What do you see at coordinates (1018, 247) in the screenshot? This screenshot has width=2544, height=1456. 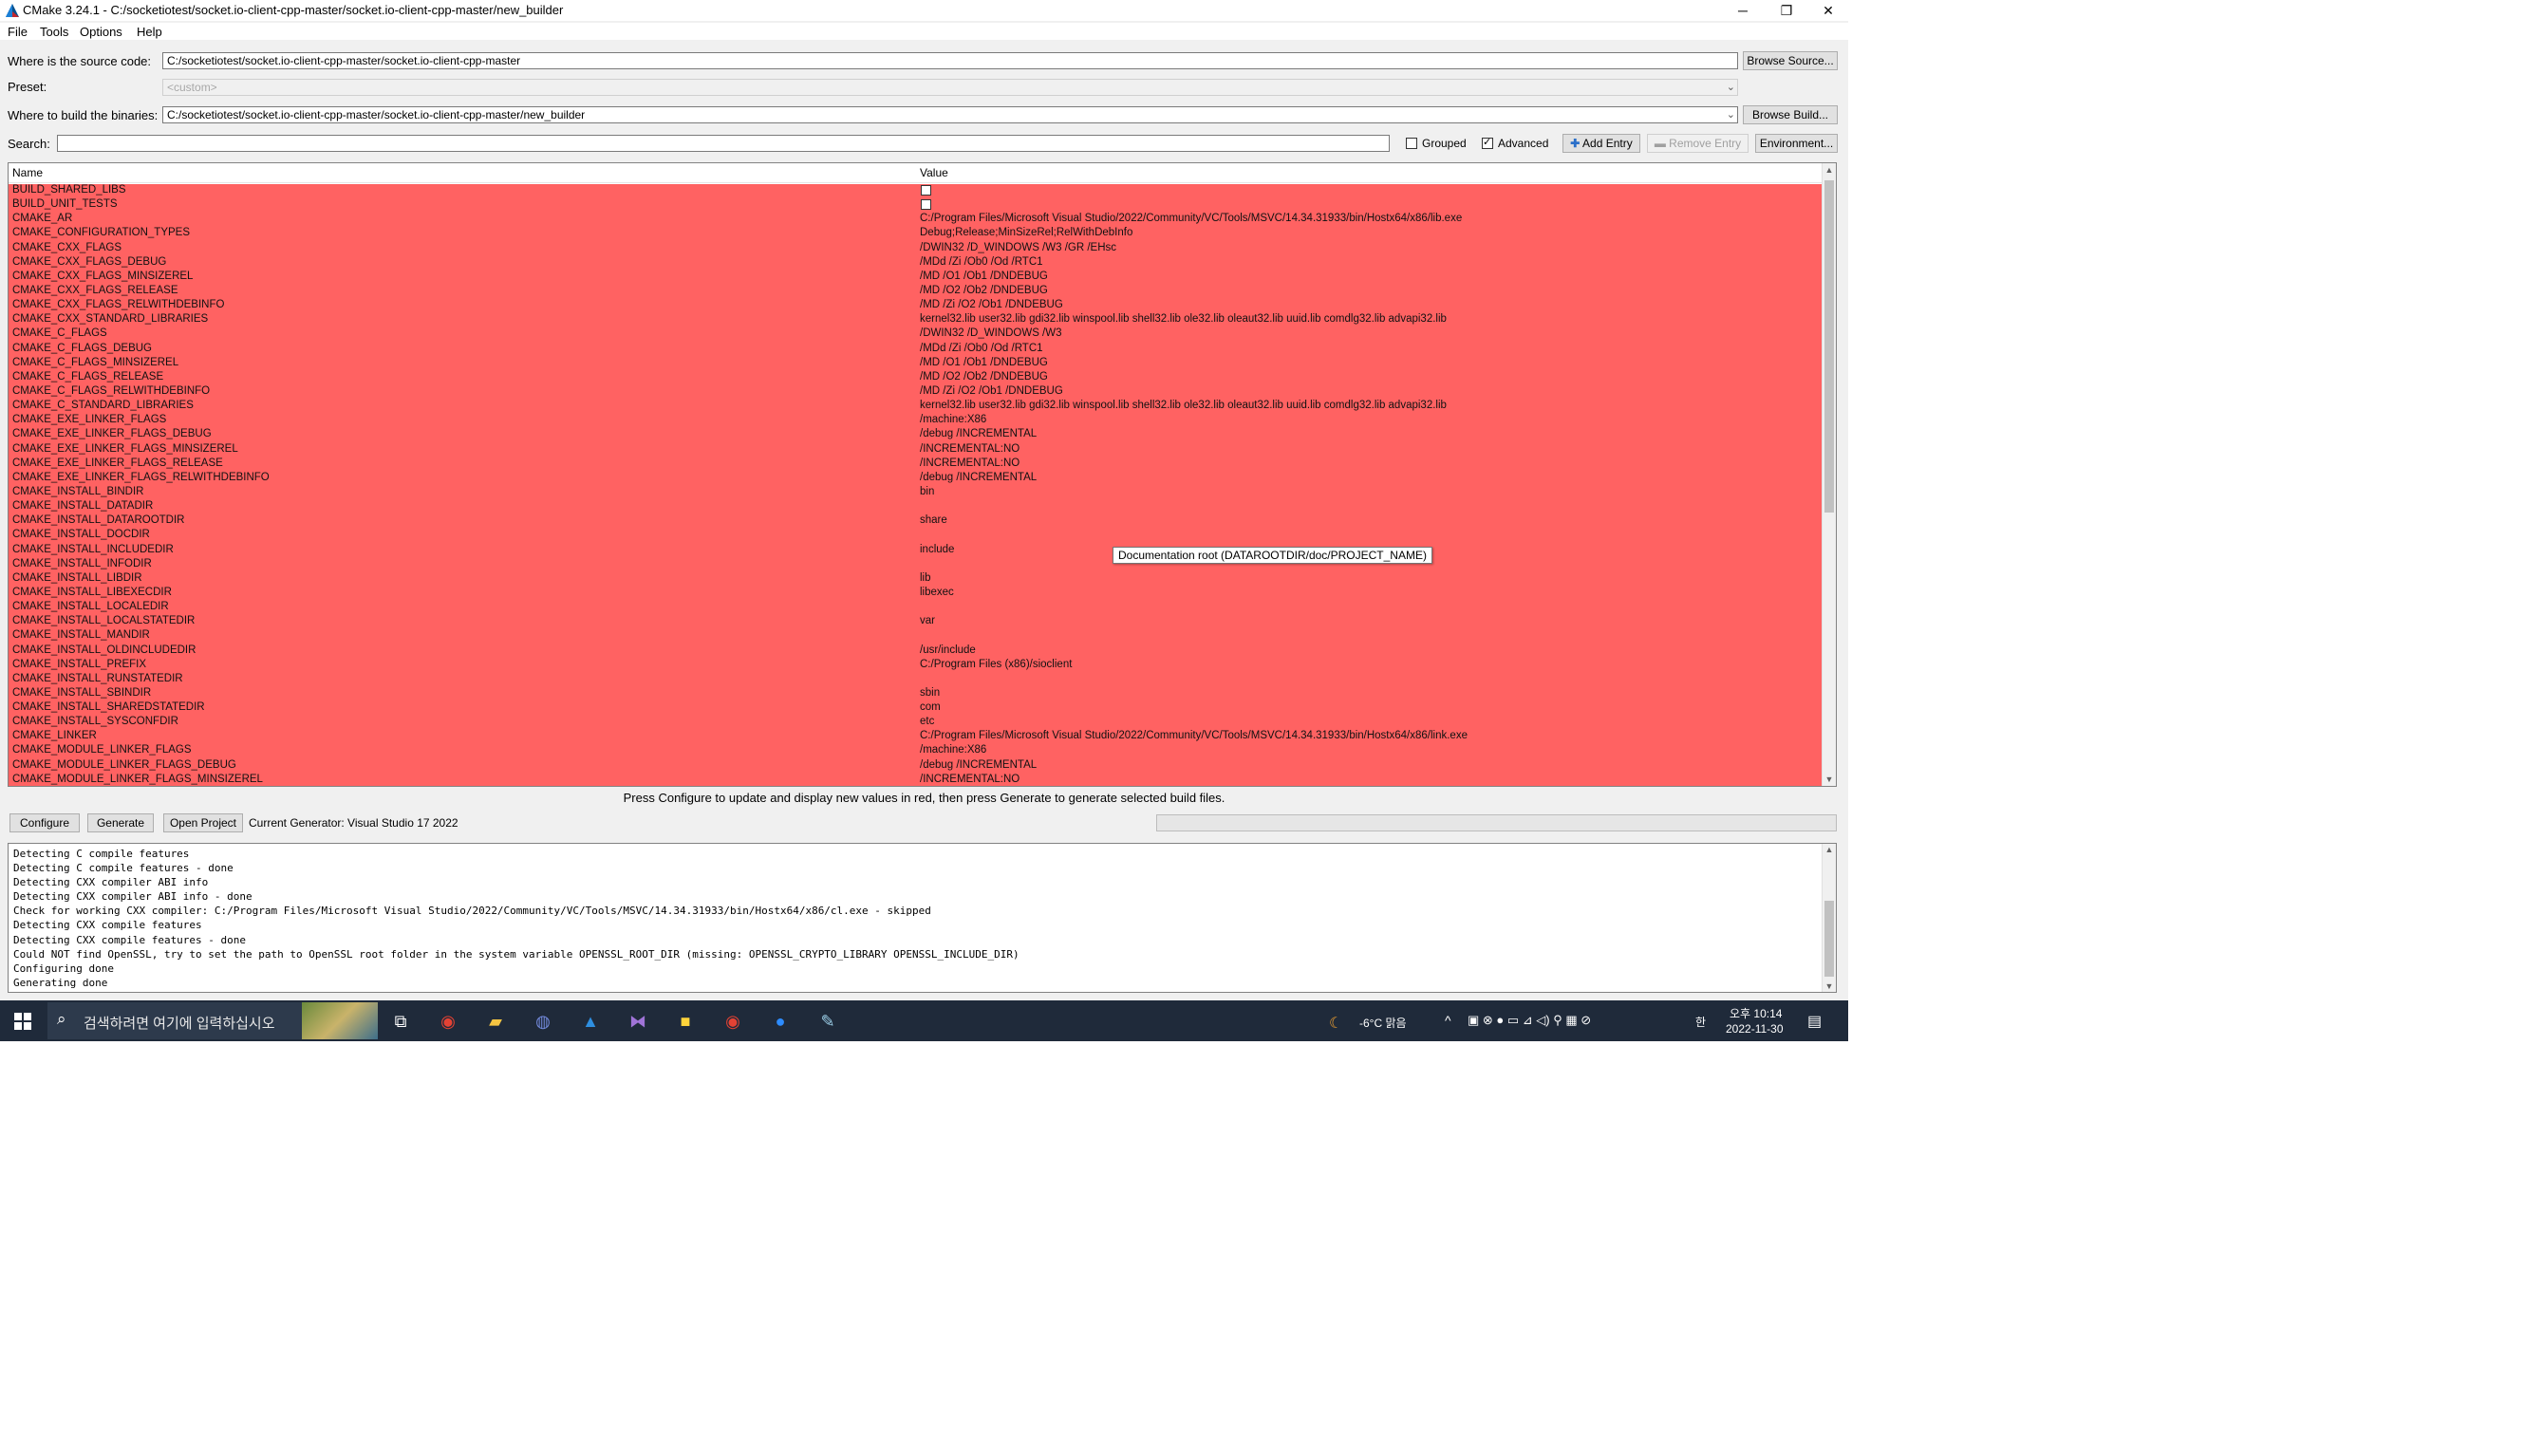 I see `entry-value: /DWIN32 /D_WINDOWS /W3 /GR /EHsc` at bounding box center [1018, 247].